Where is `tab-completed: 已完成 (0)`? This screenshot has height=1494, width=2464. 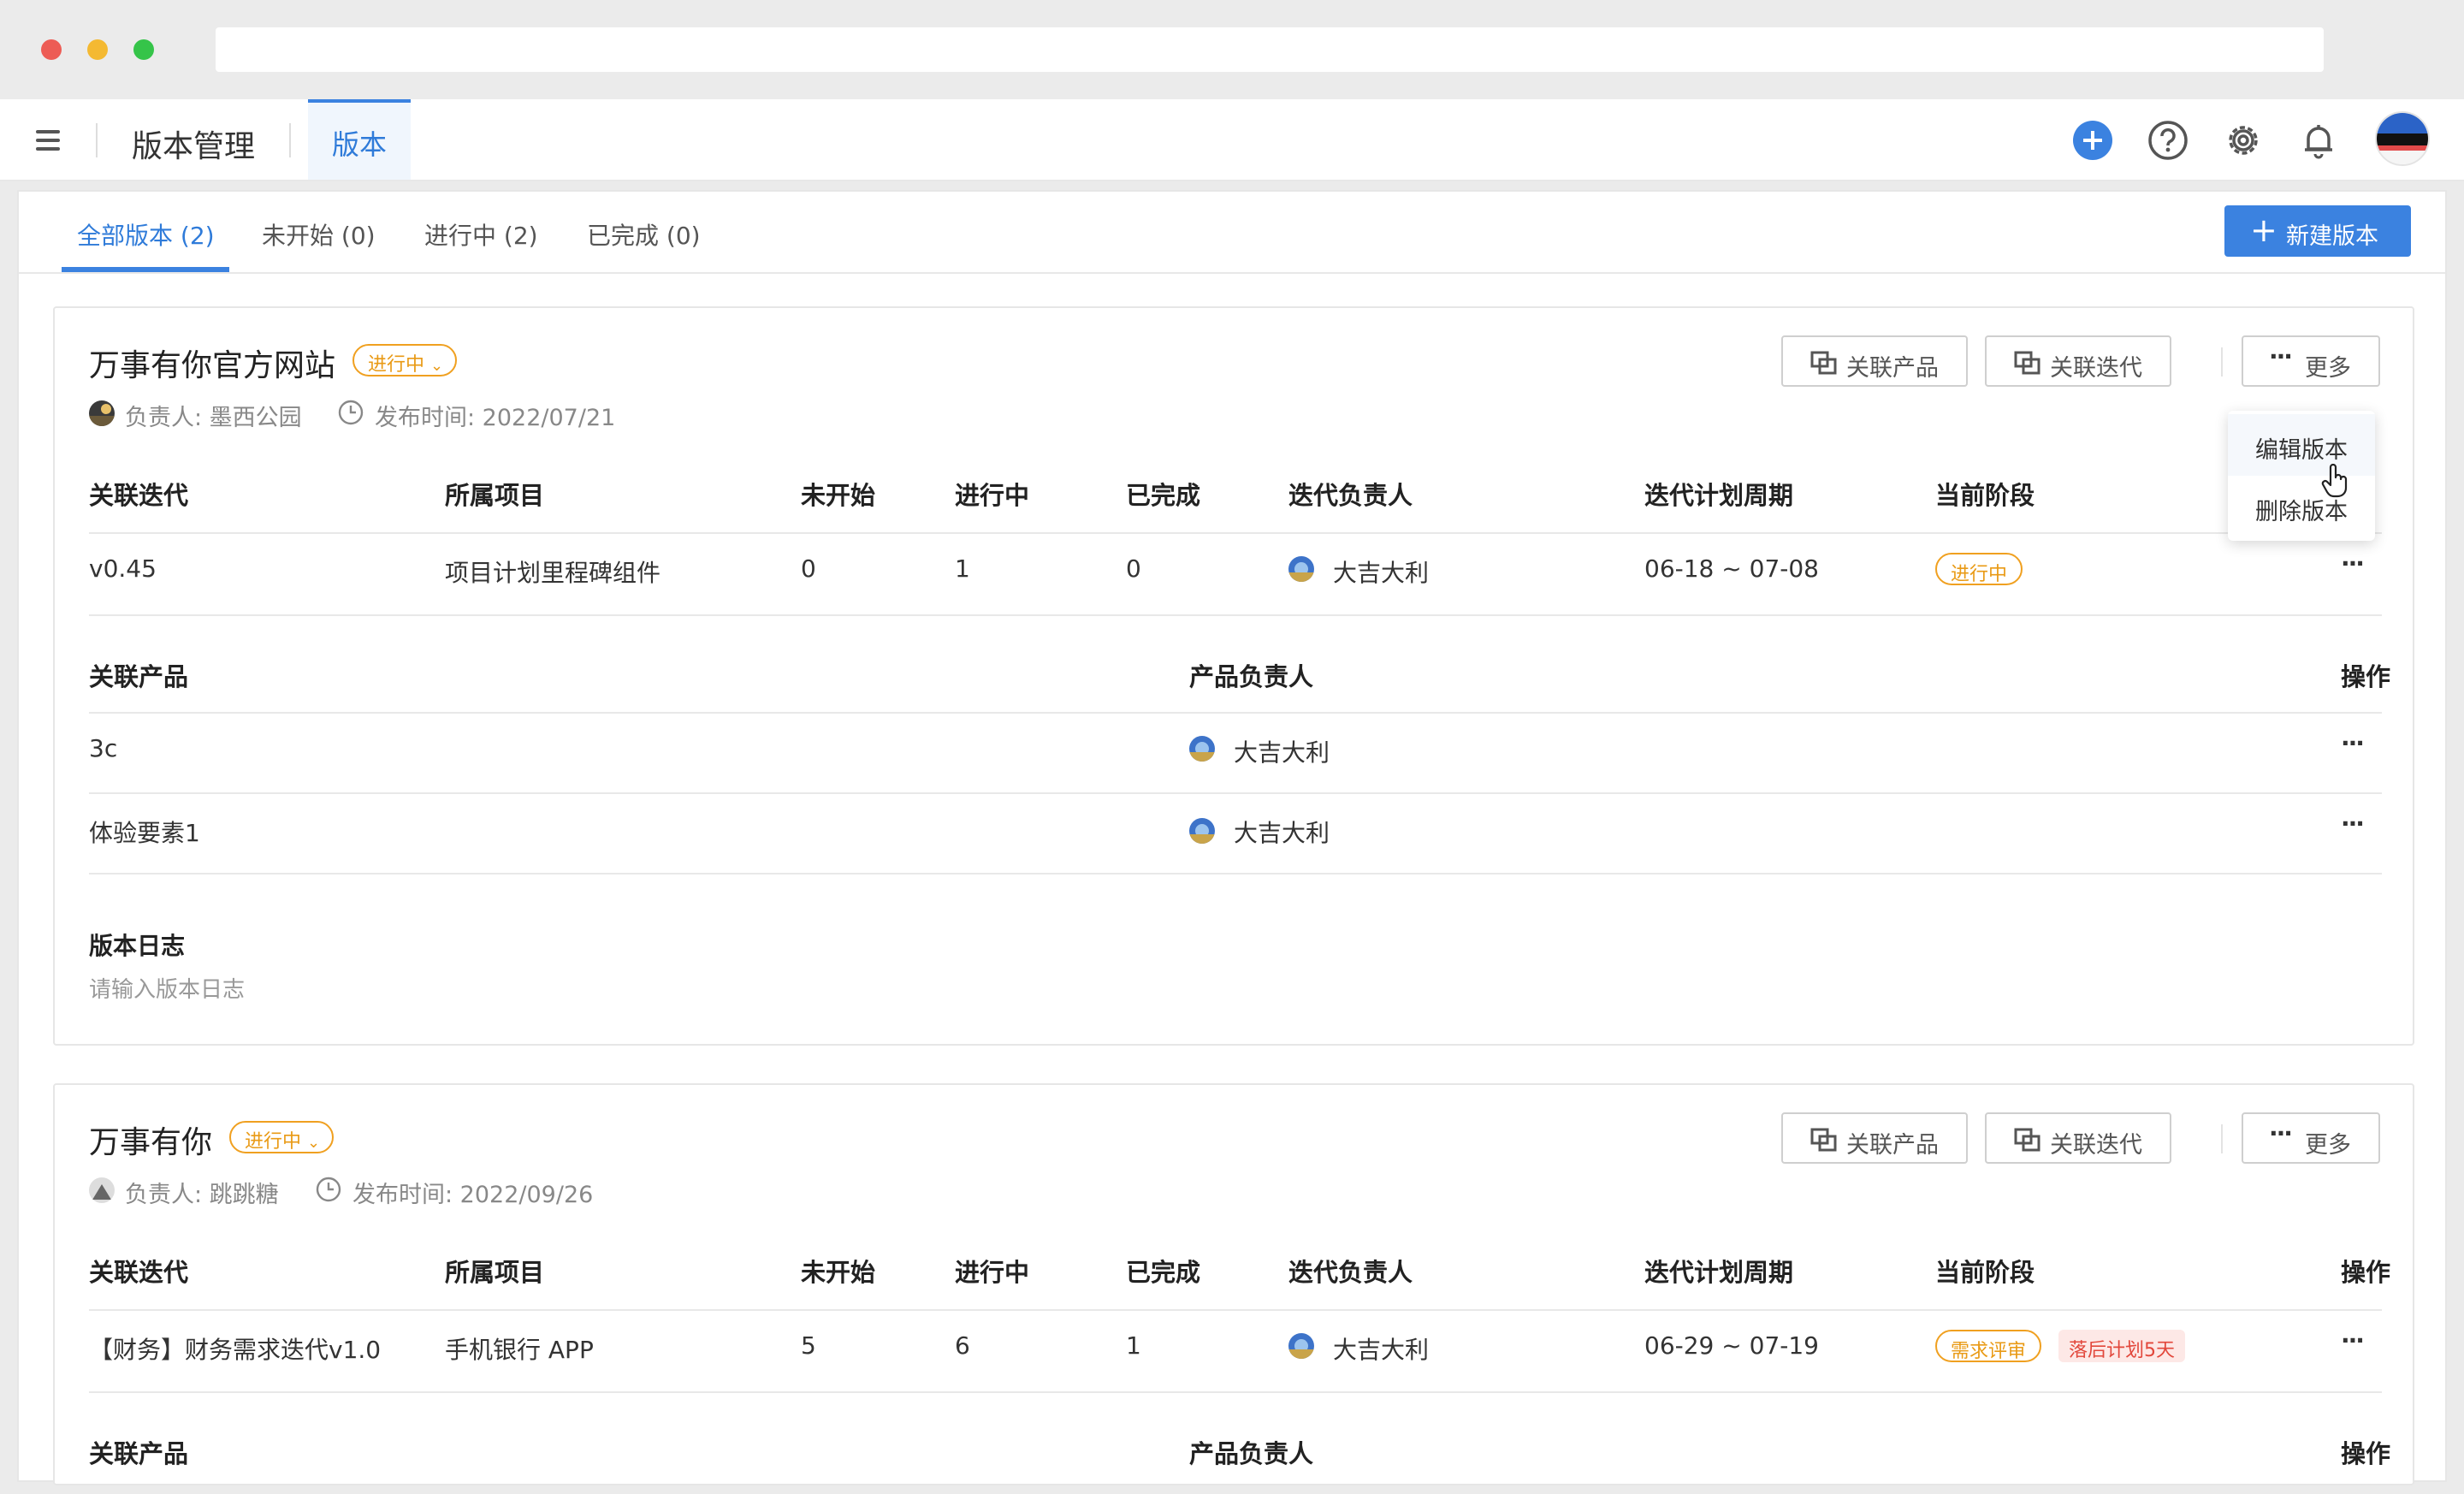 tab-completed: 已完成 (0) is located at coordinates (644, 234).